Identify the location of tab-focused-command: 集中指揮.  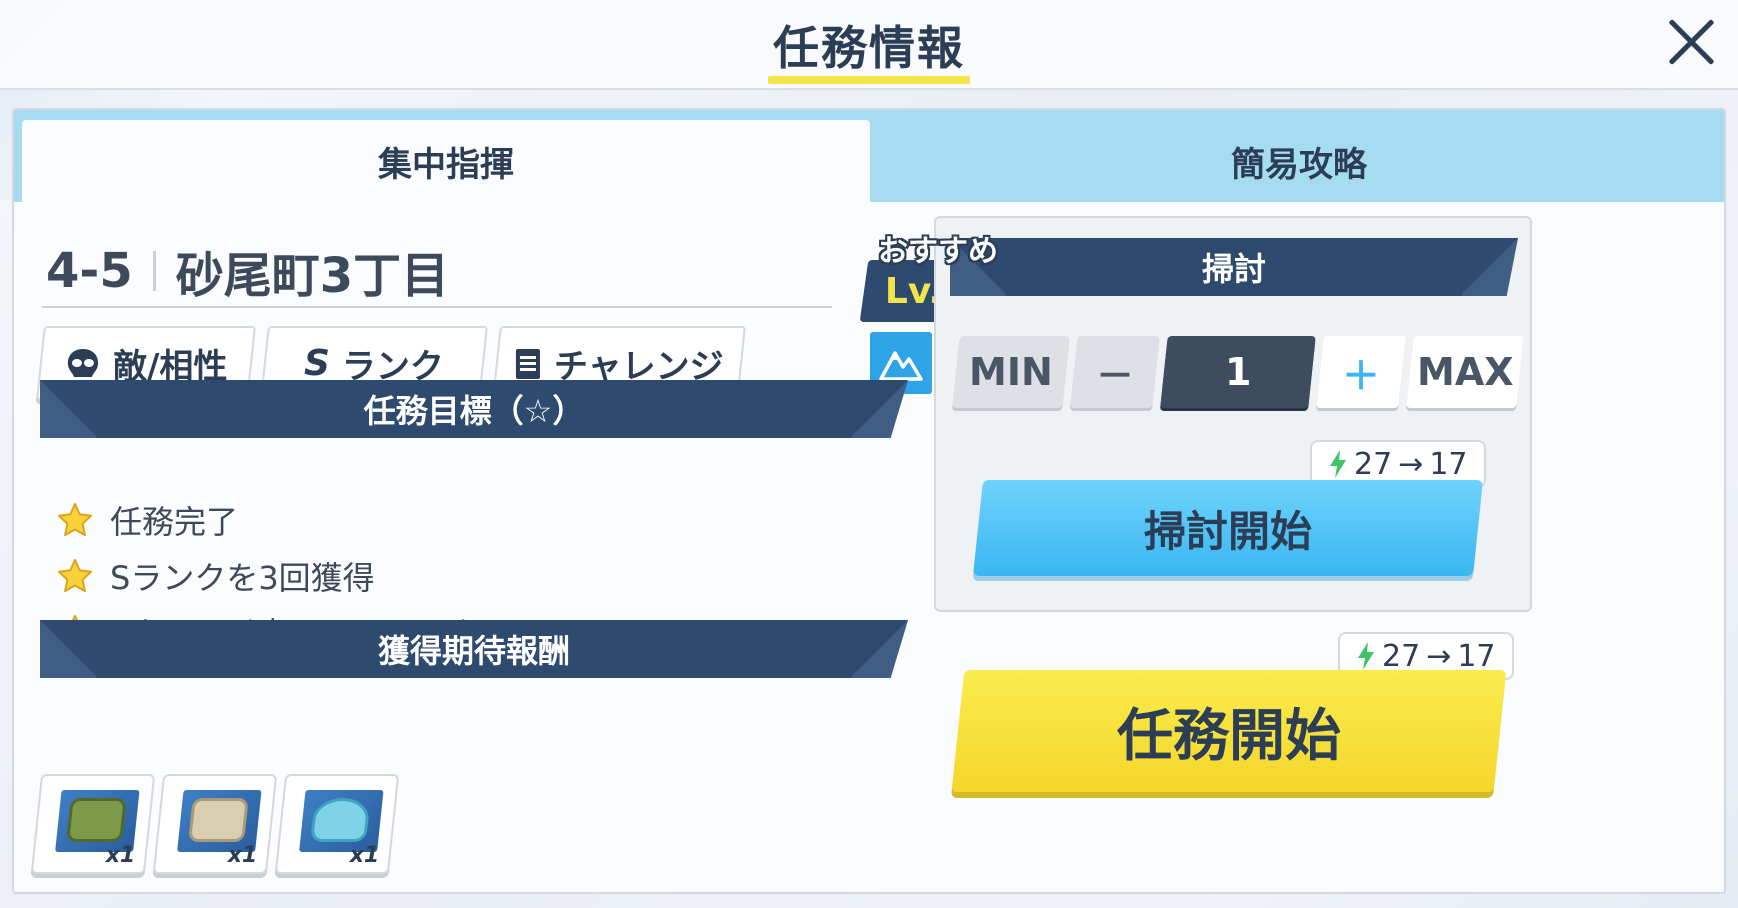
(446, 161).